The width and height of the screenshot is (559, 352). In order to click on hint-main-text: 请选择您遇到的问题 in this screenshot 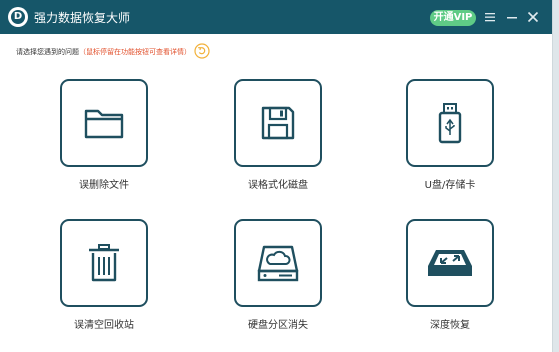, I will do `click(47, 52)`.